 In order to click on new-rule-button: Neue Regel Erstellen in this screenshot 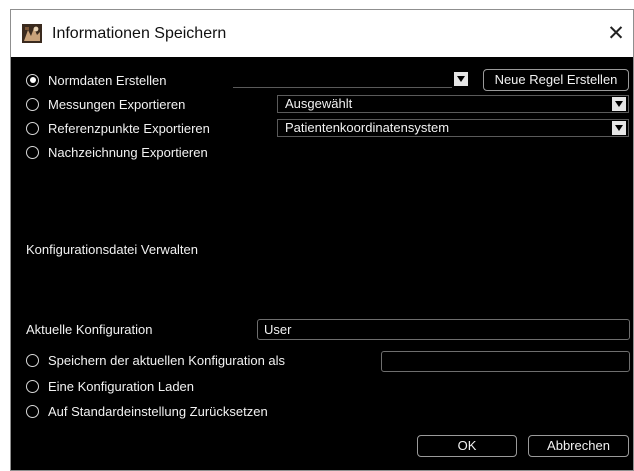, I will do `click(556, 80)`.